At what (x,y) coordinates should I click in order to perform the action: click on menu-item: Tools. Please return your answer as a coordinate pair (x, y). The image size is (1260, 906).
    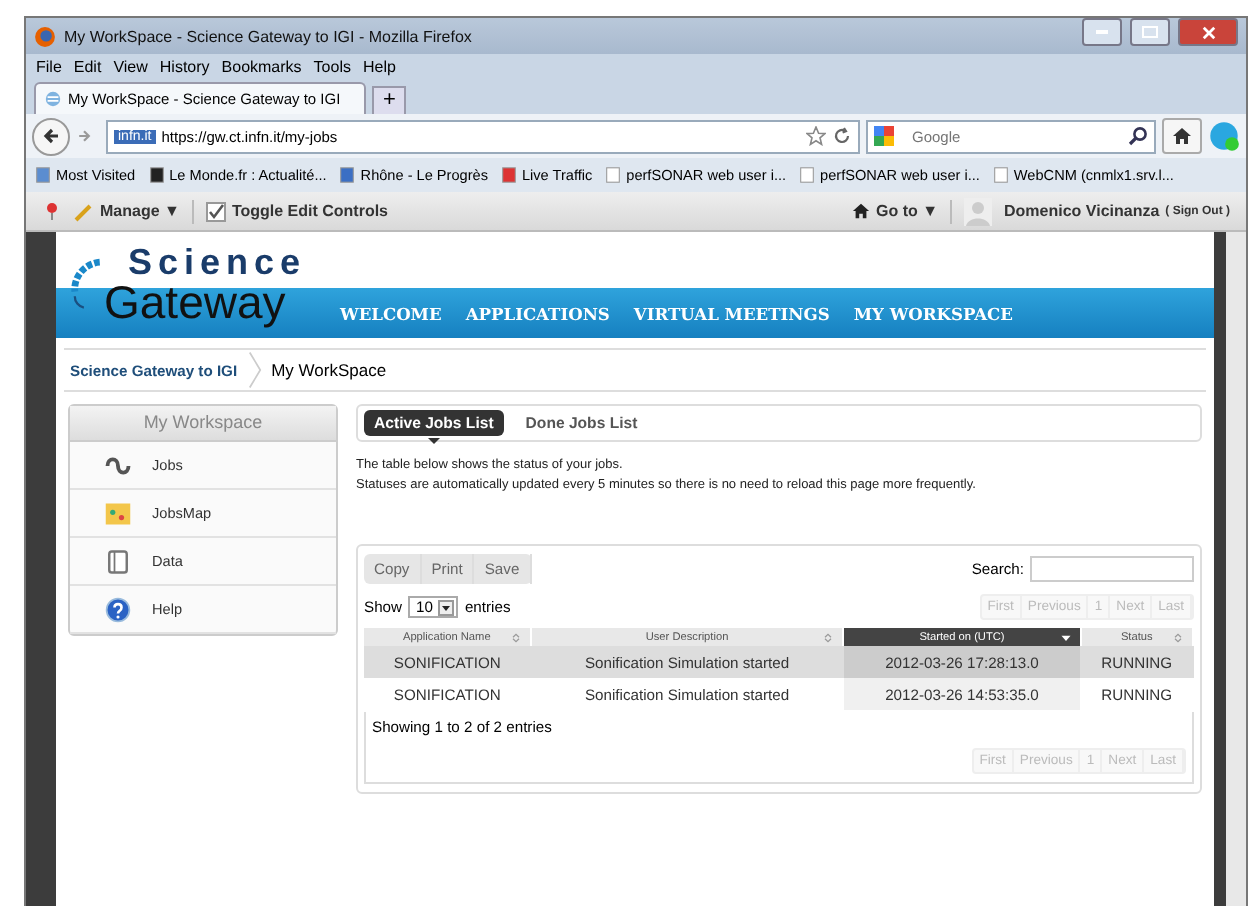
    Looking at the image, I should click on (332, 66).